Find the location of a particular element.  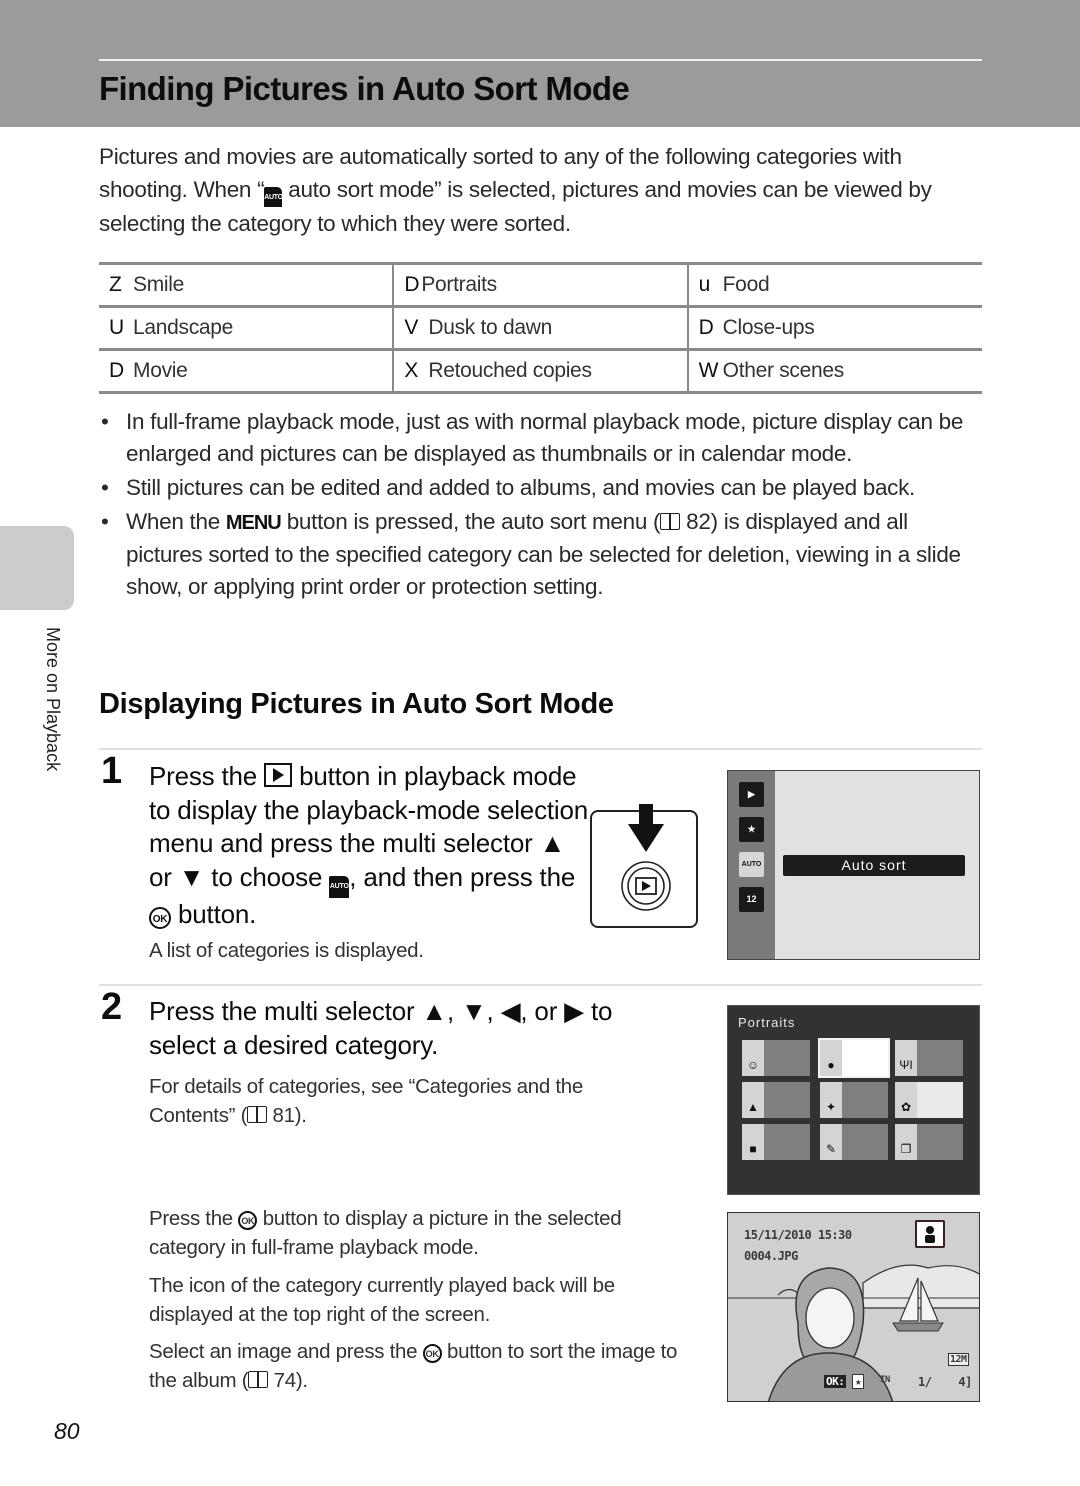

retouch-icon: ✎ is located at coordinates (831, 1142).